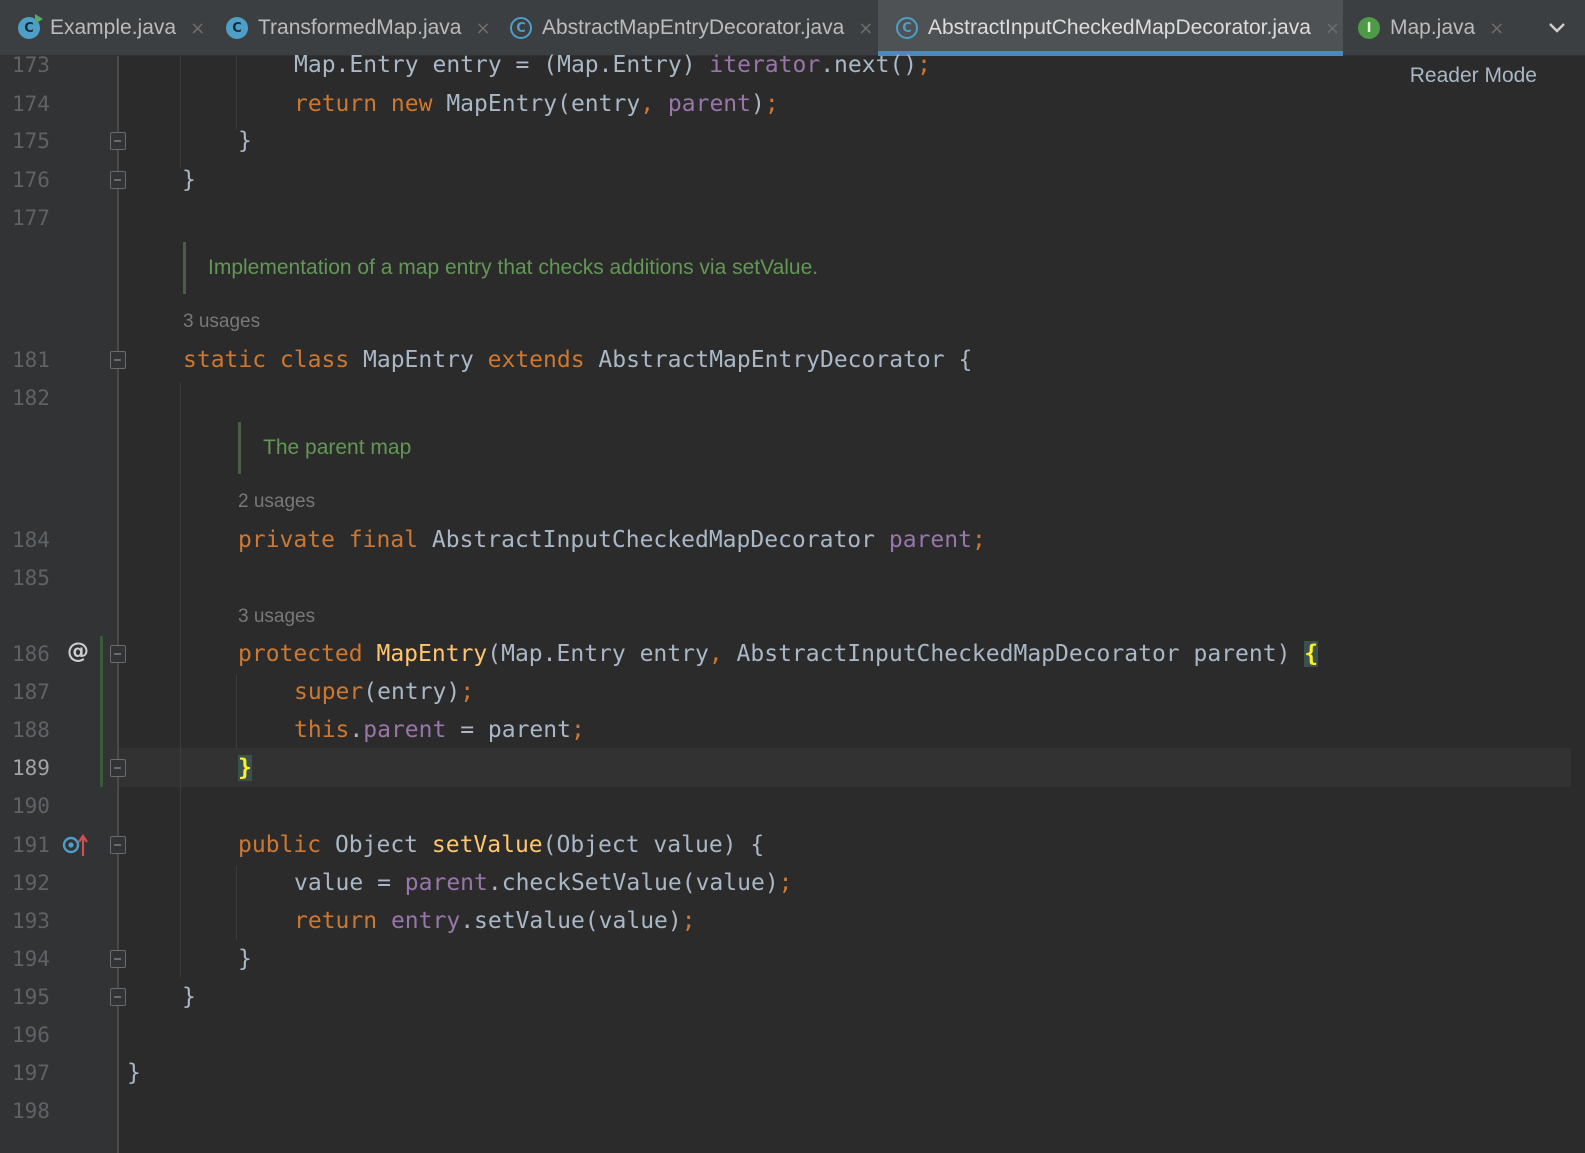  Describe the element at coordinates (31, 921) in the screenshot. I see `line-number: 193` at that location.